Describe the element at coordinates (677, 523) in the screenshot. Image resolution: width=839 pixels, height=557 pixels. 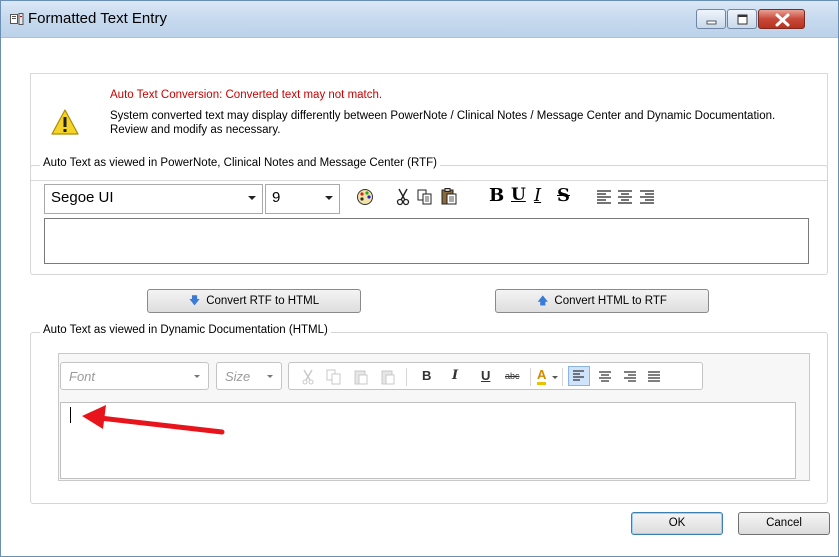
I see `ok-button: OK` at that location.